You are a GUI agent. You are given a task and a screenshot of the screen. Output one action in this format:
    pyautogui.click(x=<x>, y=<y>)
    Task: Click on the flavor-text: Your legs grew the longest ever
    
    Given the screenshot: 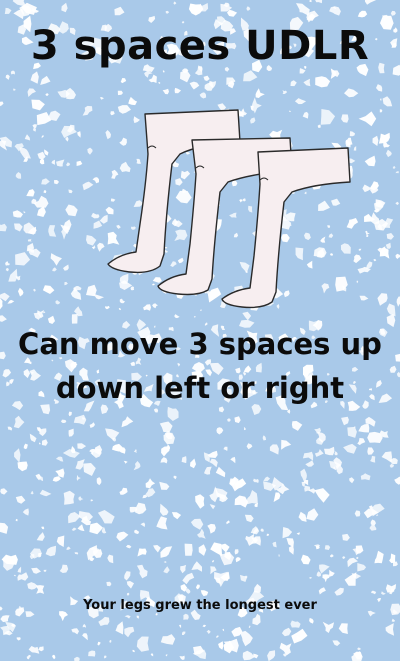 What is the action you would take?
    pyautogui.click(x=200, y=605)
    